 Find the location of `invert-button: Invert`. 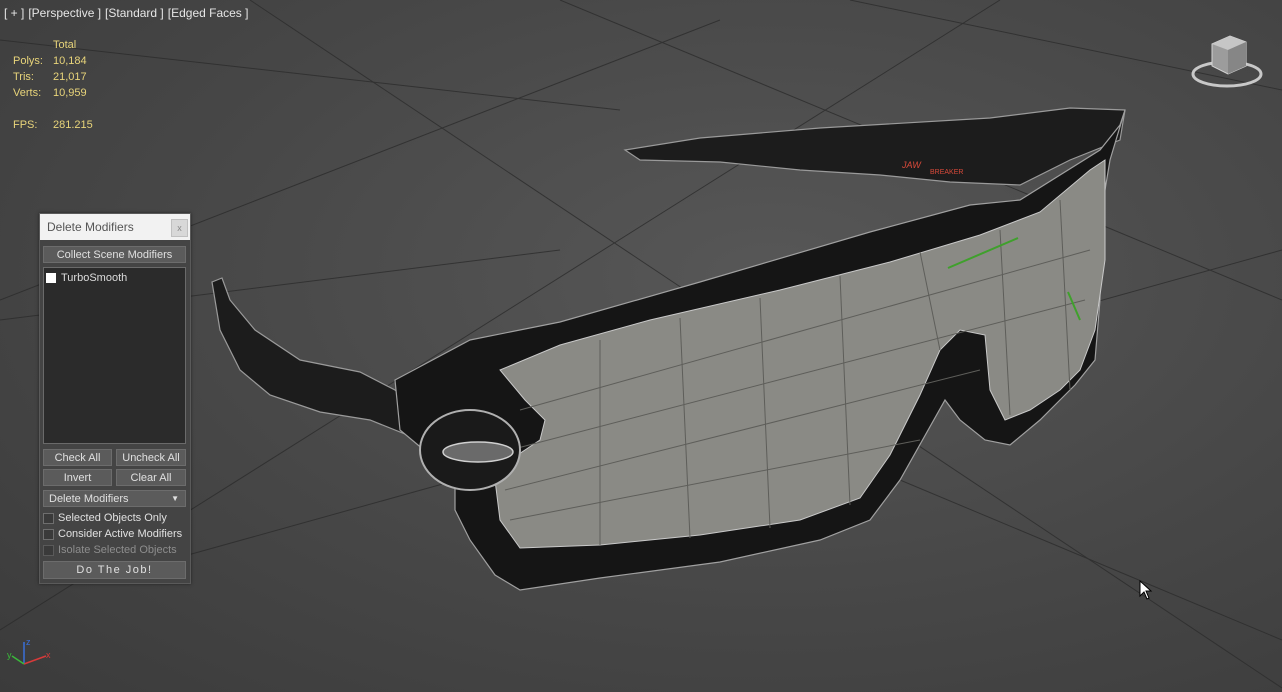

invert-button: Invert is located at coordinates (77, 477).